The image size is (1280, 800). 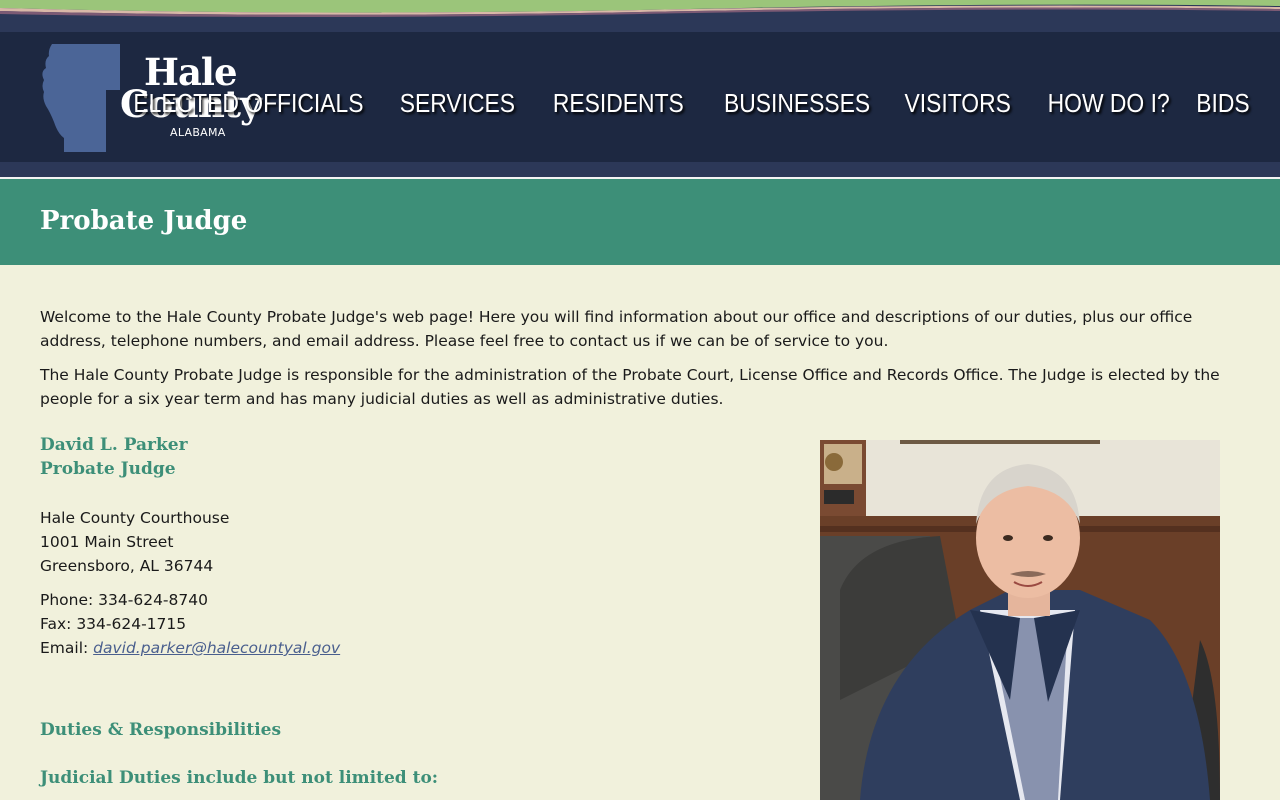 What do you see at coordinates (108, 469) in the screenshot?
I see `official-role: Probate Judge` at bounding box center [108, 469].